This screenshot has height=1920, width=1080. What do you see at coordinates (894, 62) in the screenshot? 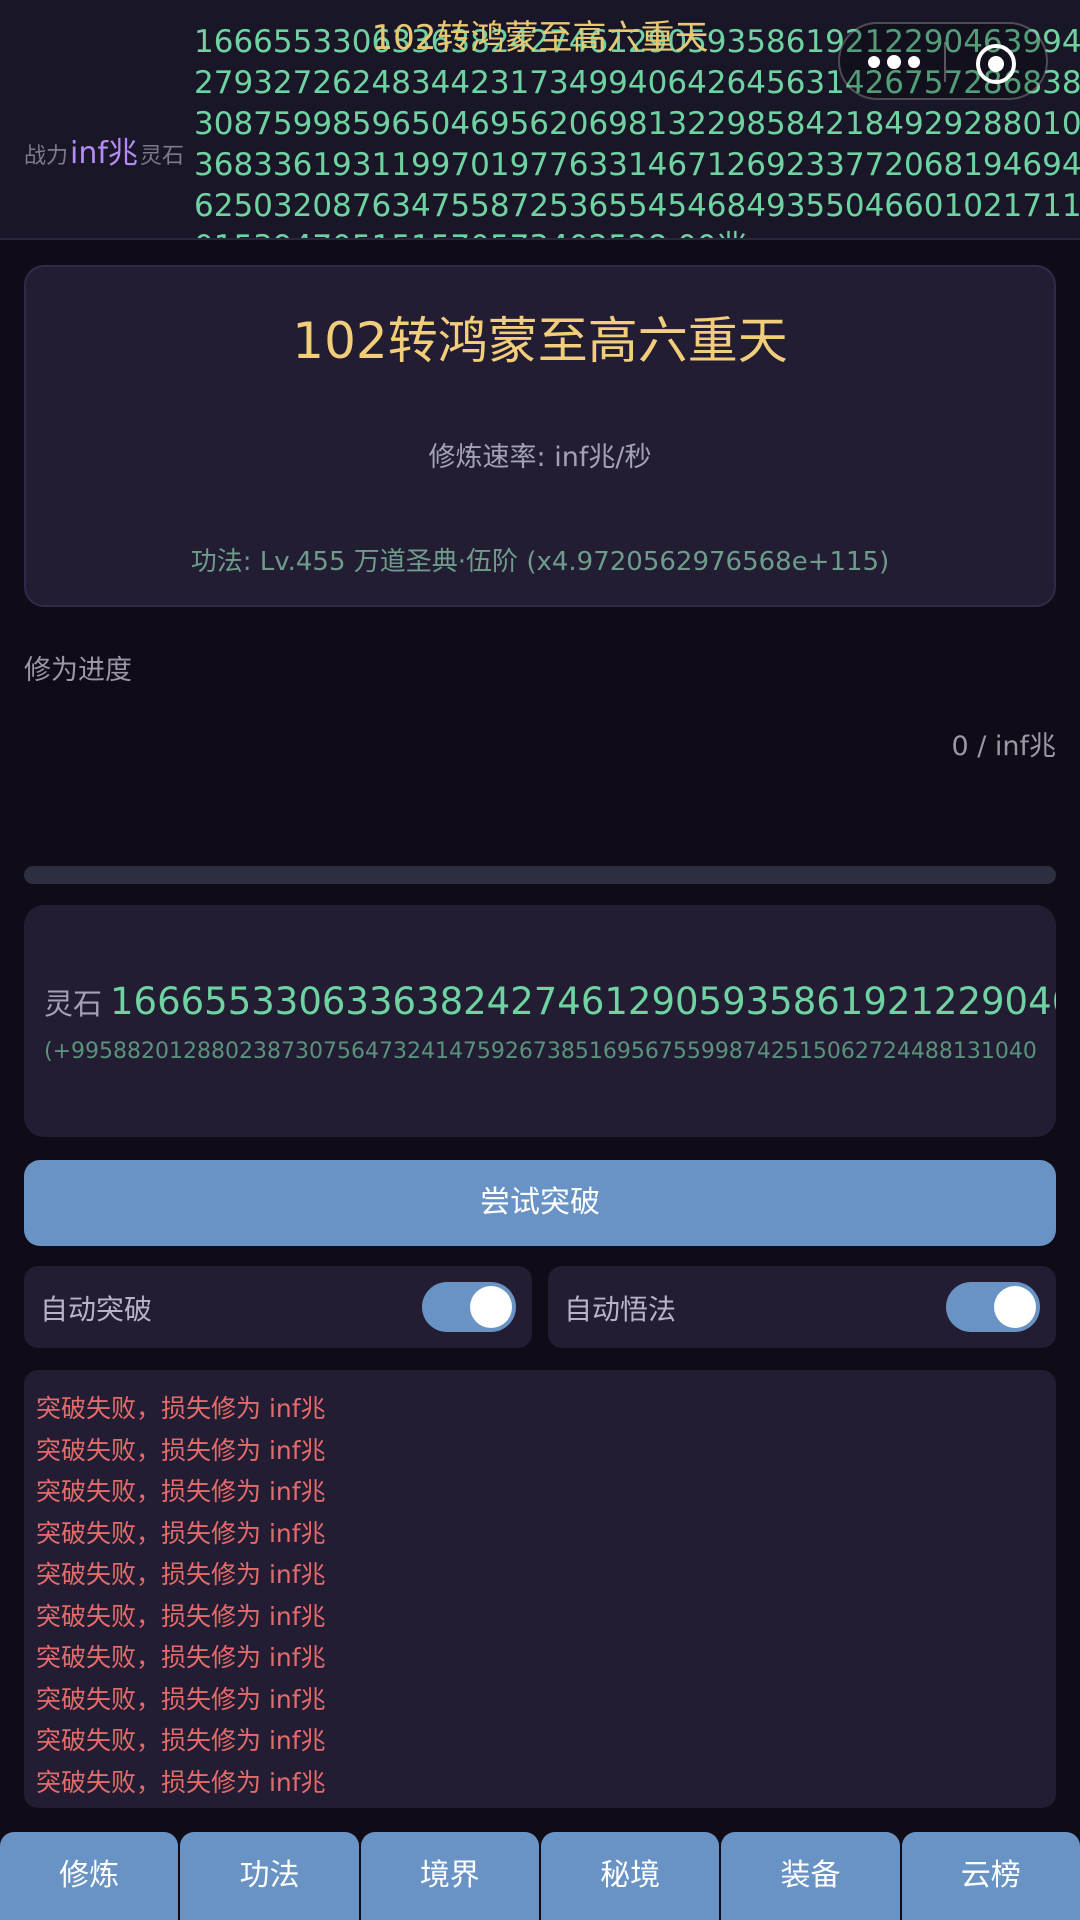
I see `more-dots-icon` at bounding box center [894, 62].